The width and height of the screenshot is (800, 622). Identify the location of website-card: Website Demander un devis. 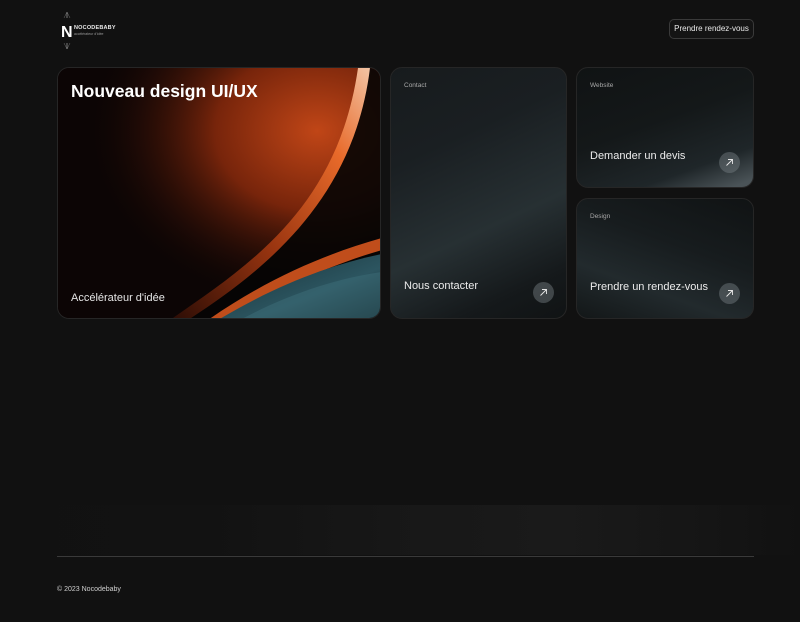
(665, 127).